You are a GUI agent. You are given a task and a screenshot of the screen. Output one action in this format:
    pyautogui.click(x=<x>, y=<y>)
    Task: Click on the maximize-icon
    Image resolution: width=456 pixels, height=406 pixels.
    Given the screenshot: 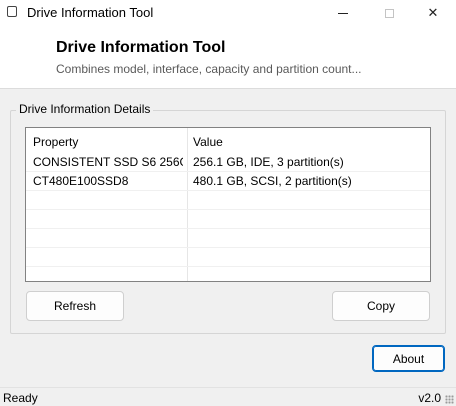 What is the action you would take?
    pyautogui.click(x=389, y=13)
    